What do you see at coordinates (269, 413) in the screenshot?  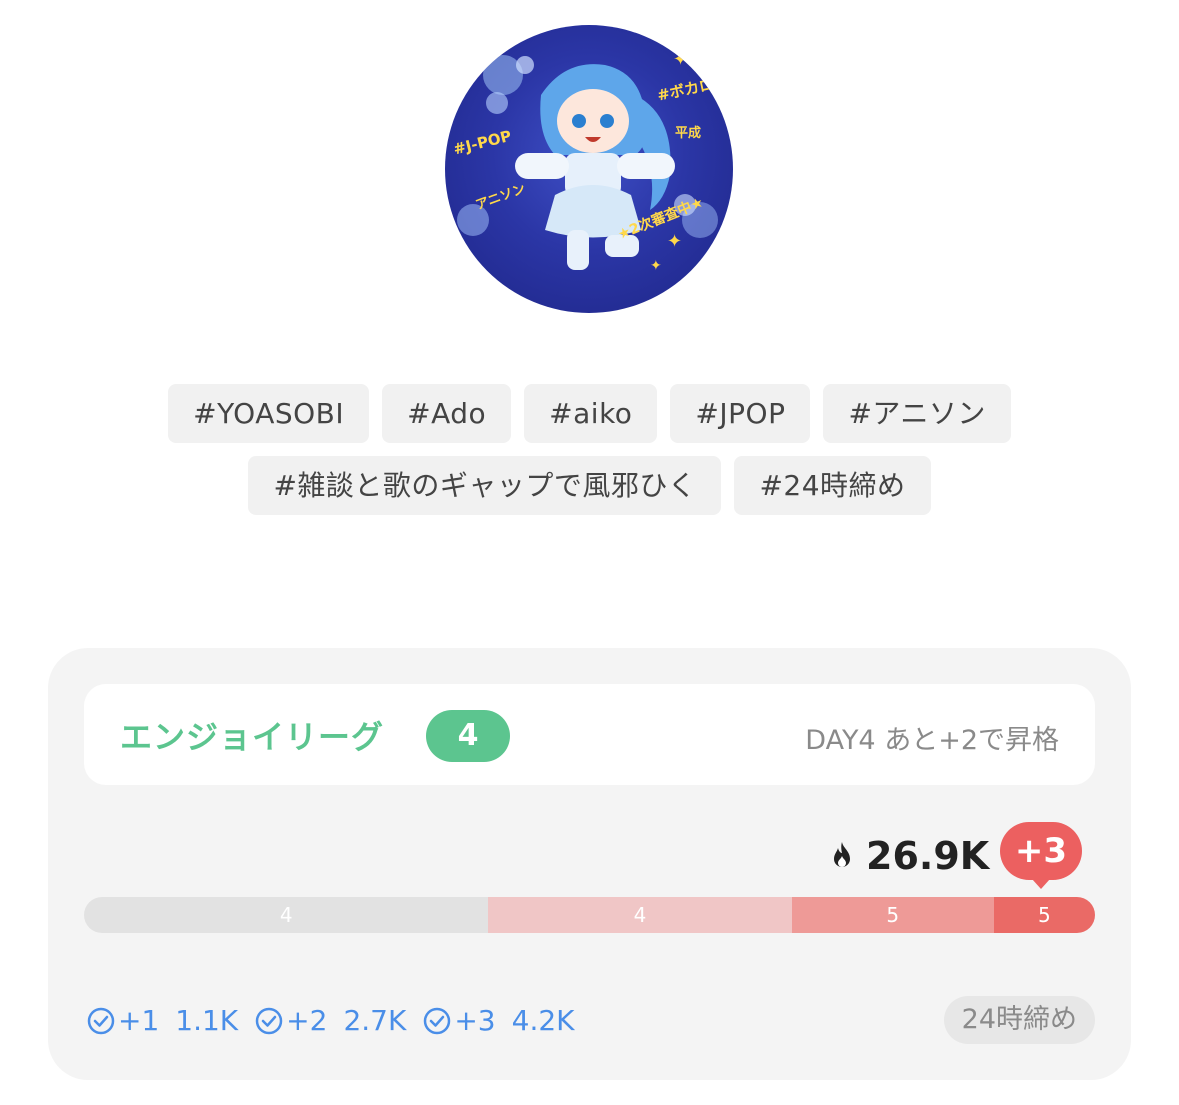 I see `hashtag-chip: #YOASOBI` at bounding box center [269, 413].